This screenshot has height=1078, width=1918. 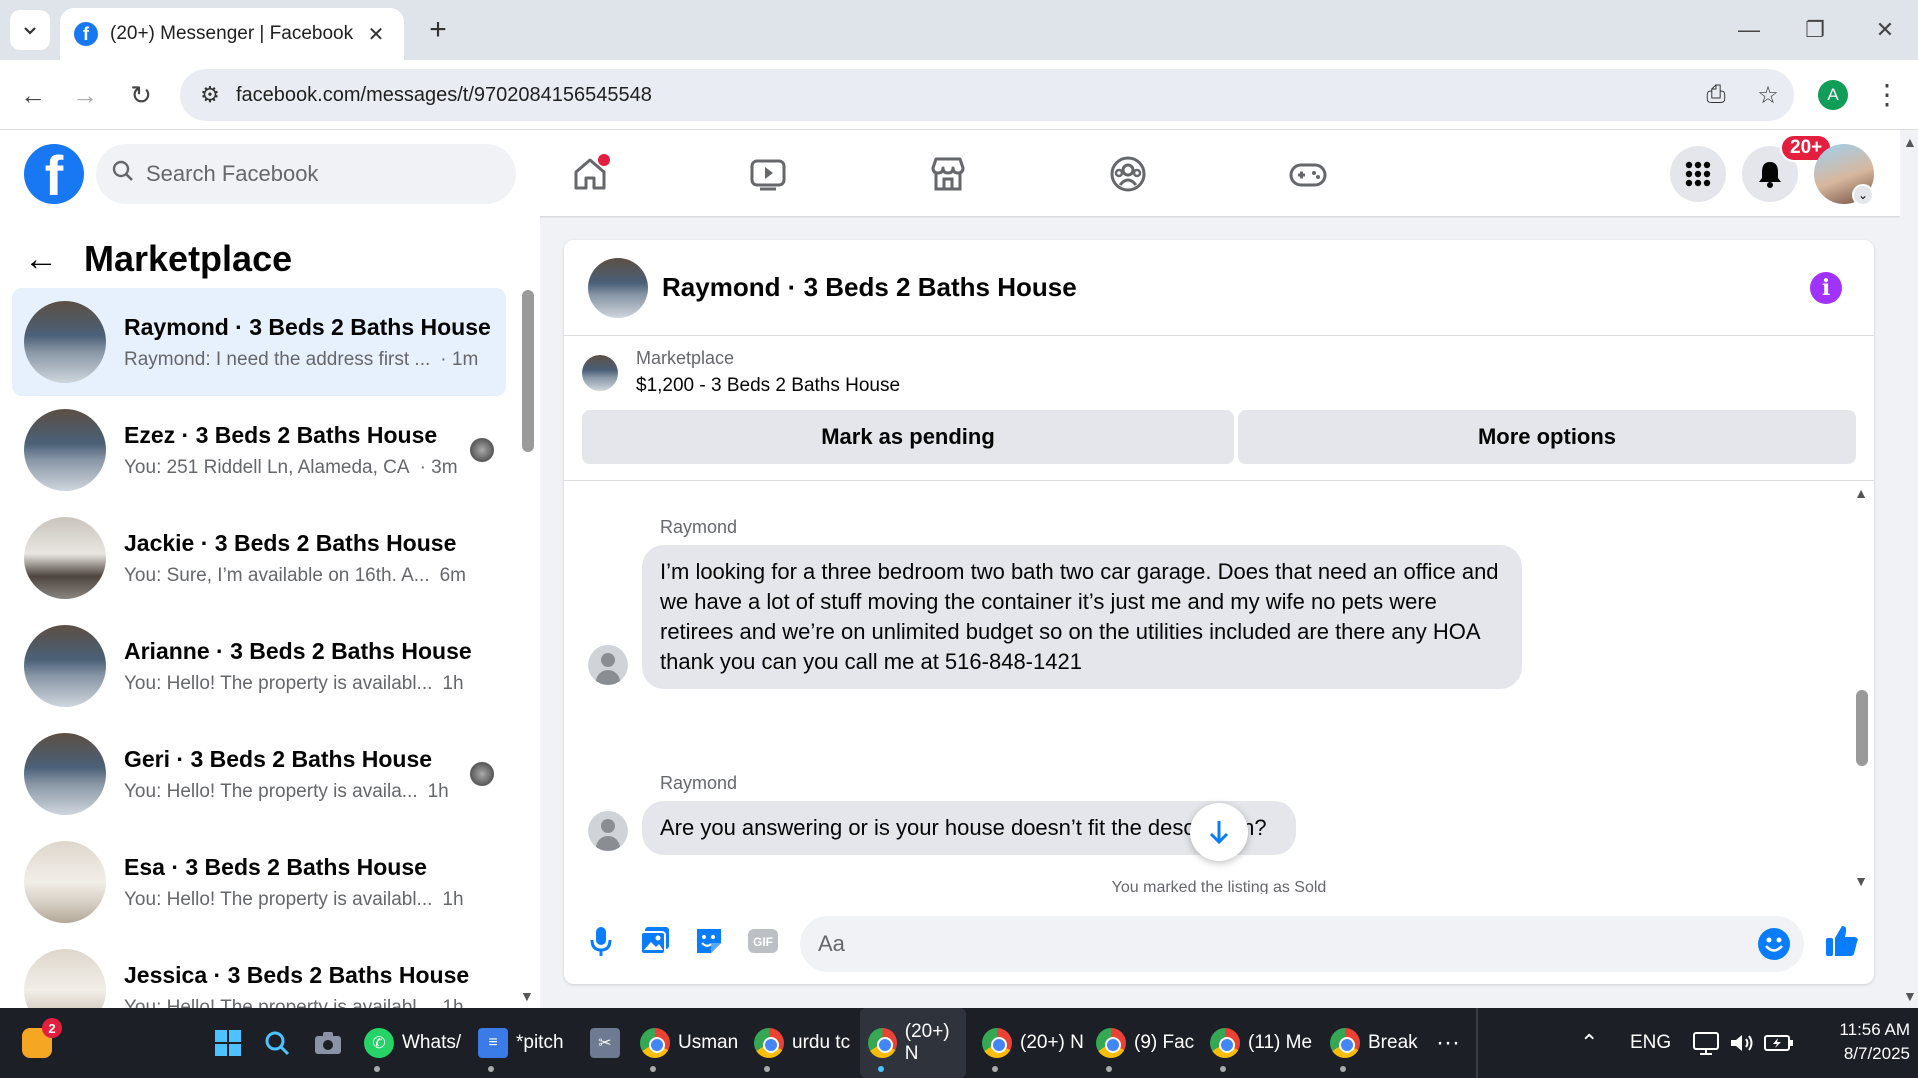 I want to click on taskbar-chrome-window: urdu tc, so click(x=802, y=1043).